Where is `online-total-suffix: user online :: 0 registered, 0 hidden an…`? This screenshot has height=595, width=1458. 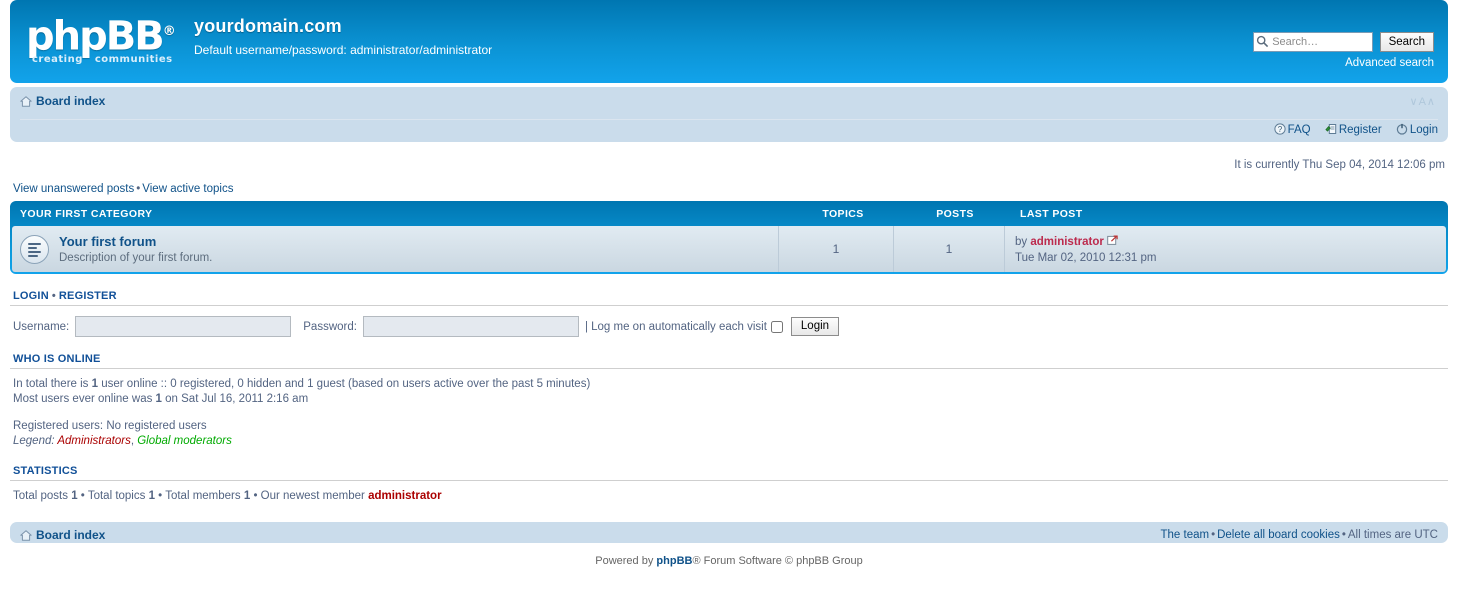
online-total-suffix: user online :: 0 registered, 0 hidden an… is located at coordinates (344, 384).